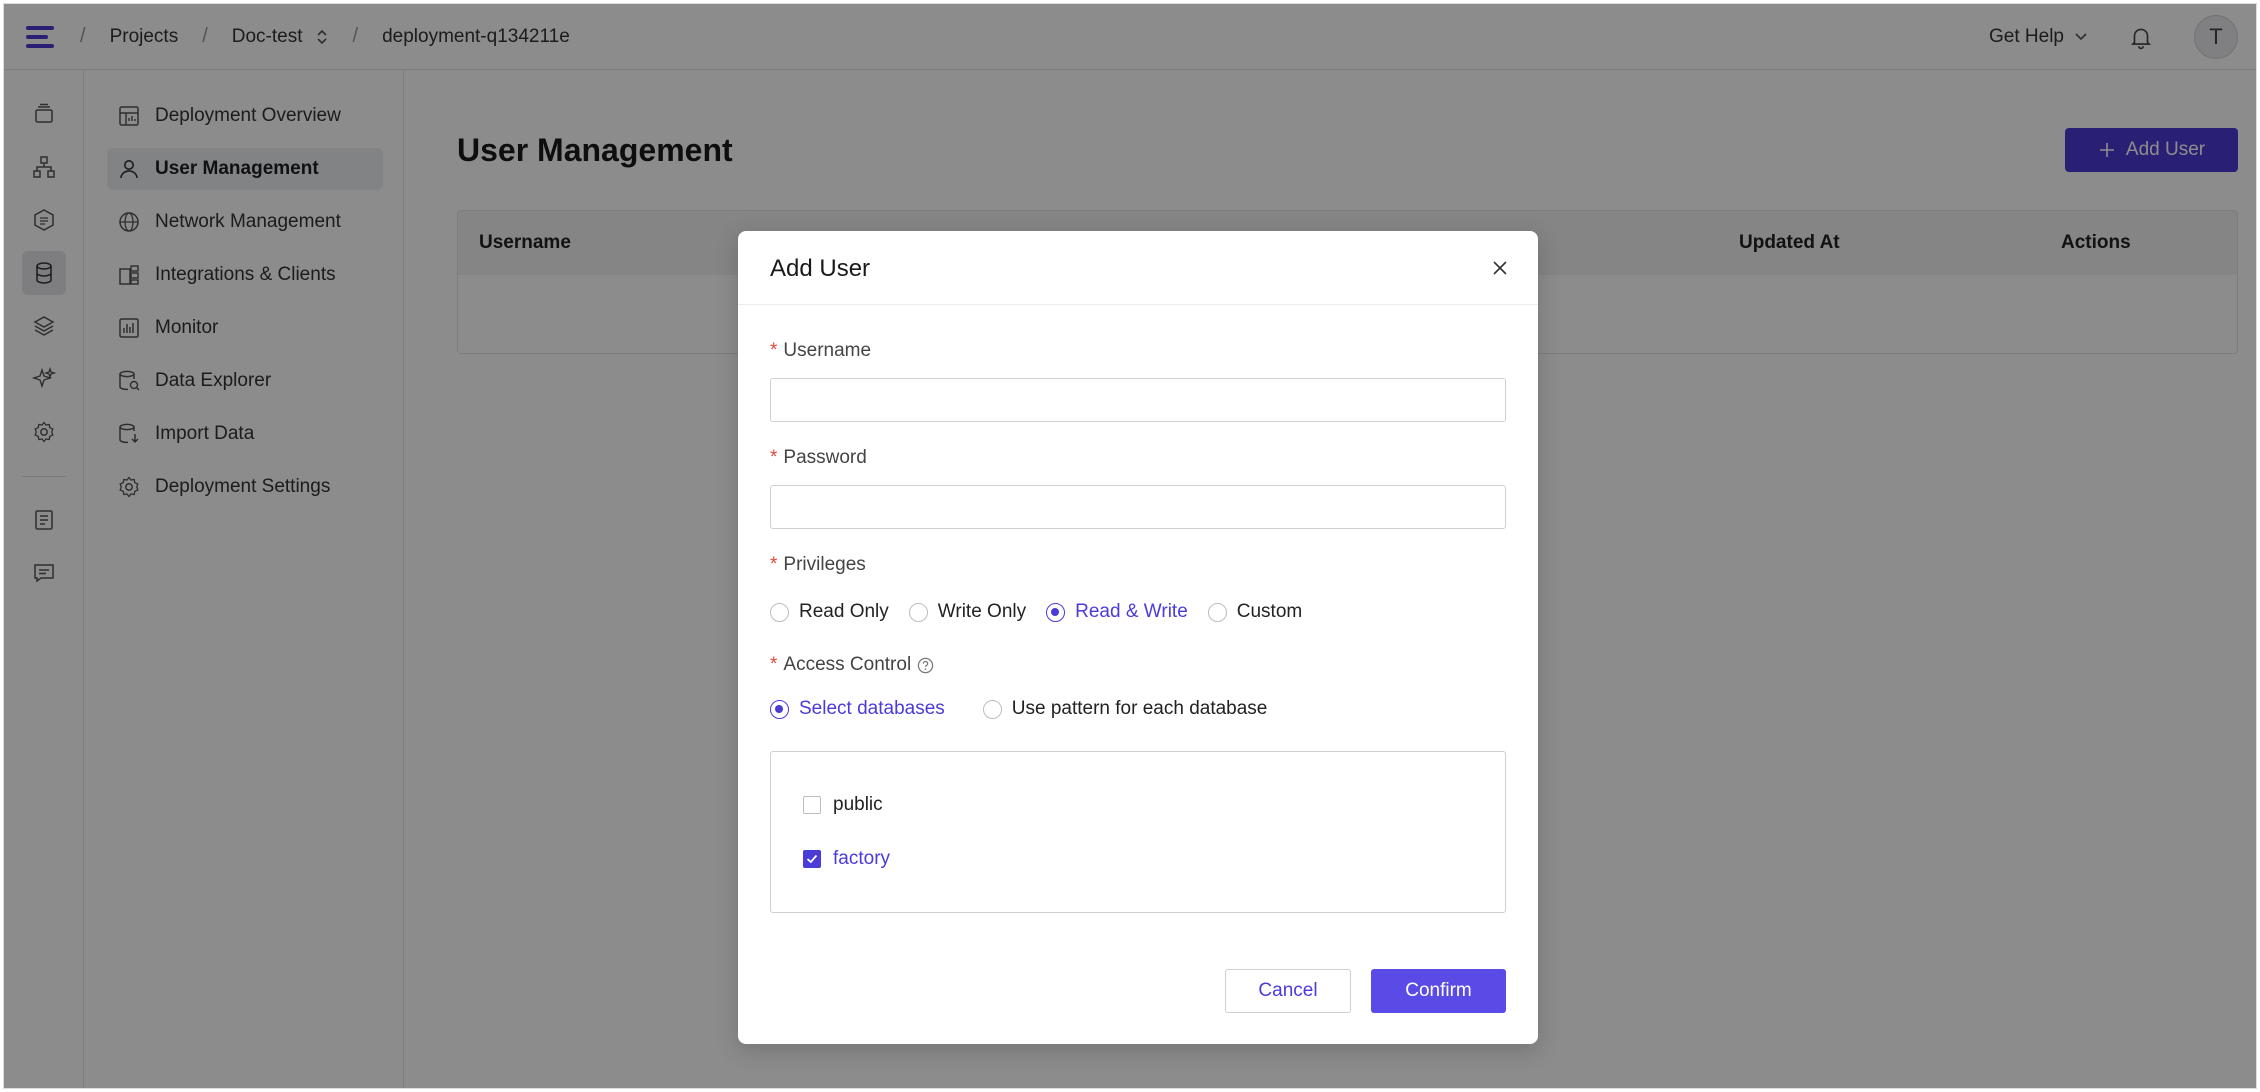  I want to click on access-control-label: * Access Control, so click(852, 665).